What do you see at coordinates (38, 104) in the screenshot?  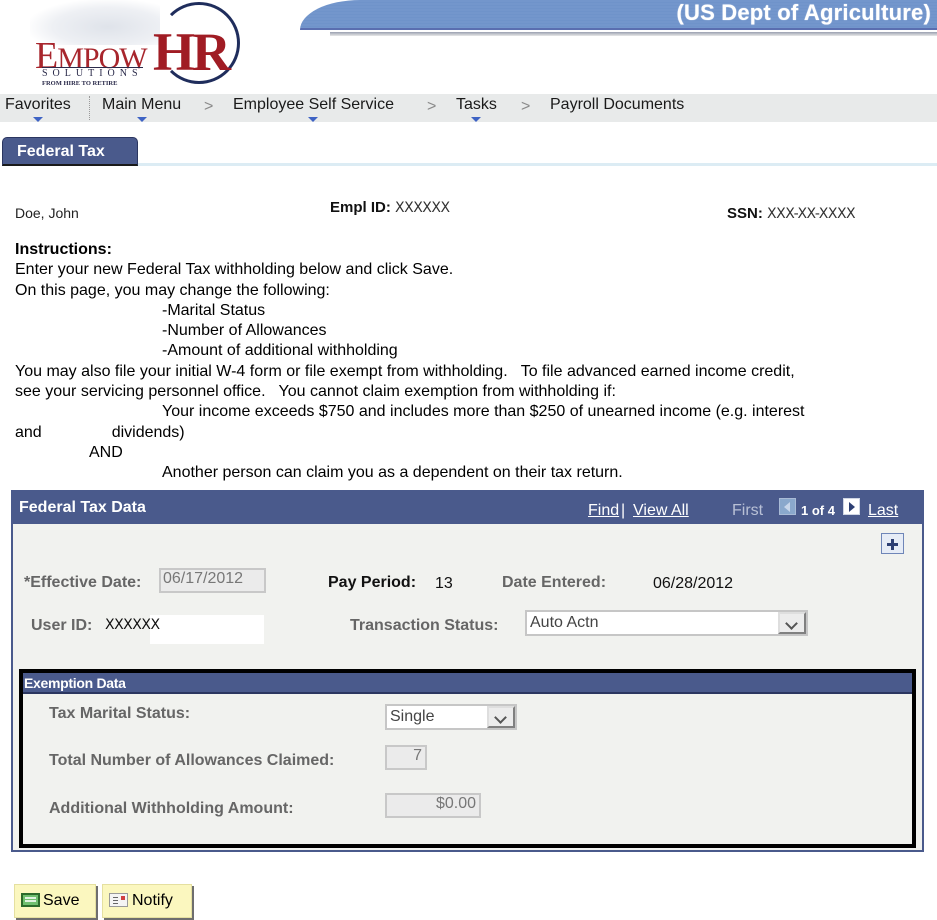 I see `nav-favorites-label: Favorites` at bounding box center [38, 104].